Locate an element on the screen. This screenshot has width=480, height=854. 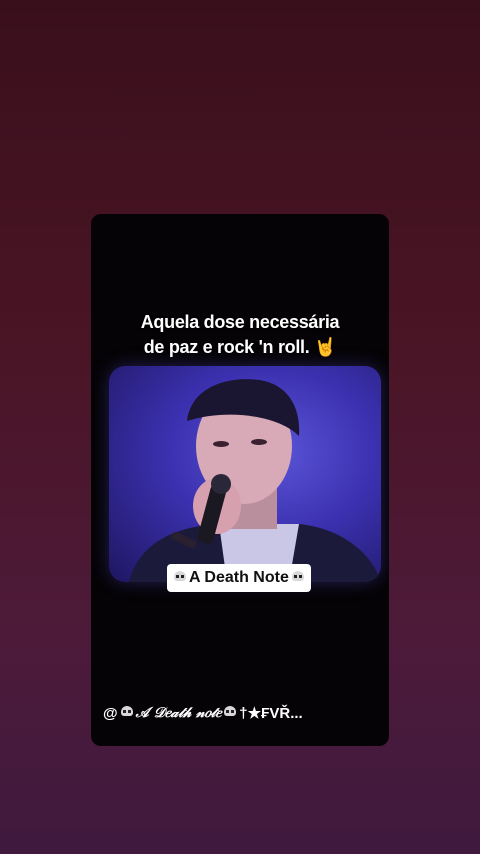
singer-image is located at coordinates (255, 480).